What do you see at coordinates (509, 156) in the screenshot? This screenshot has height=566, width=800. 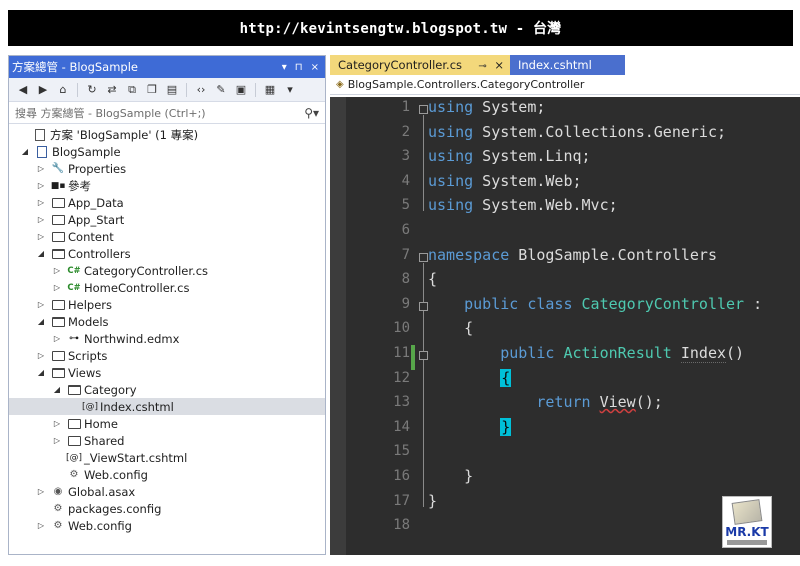 I see `code-line: using System.Linq;` at bounding box center [509, 156].